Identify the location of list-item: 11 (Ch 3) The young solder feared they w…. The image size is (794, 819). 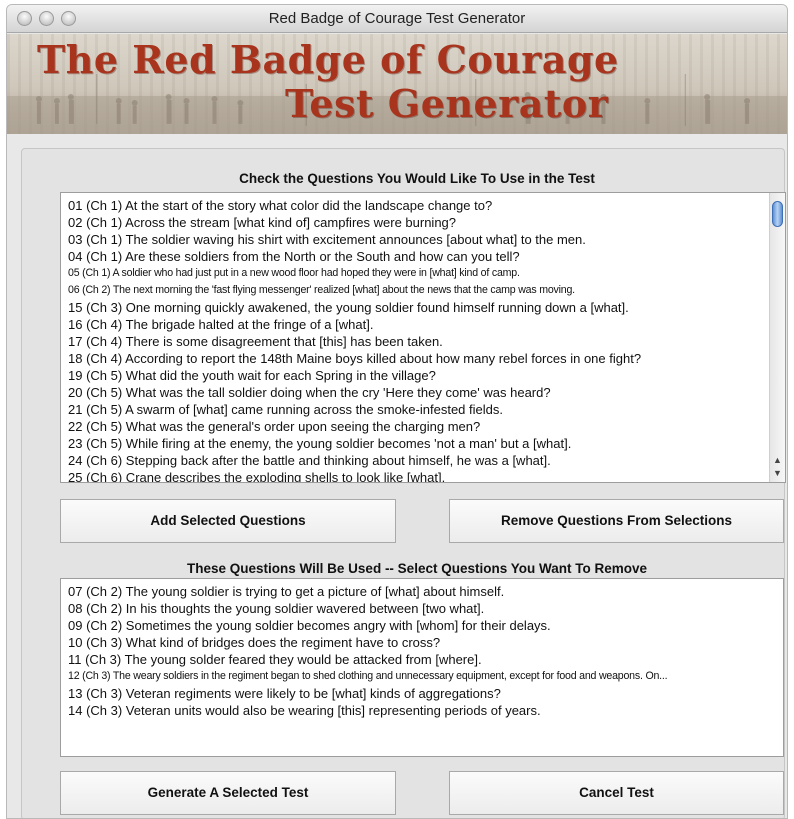
(425, 659).